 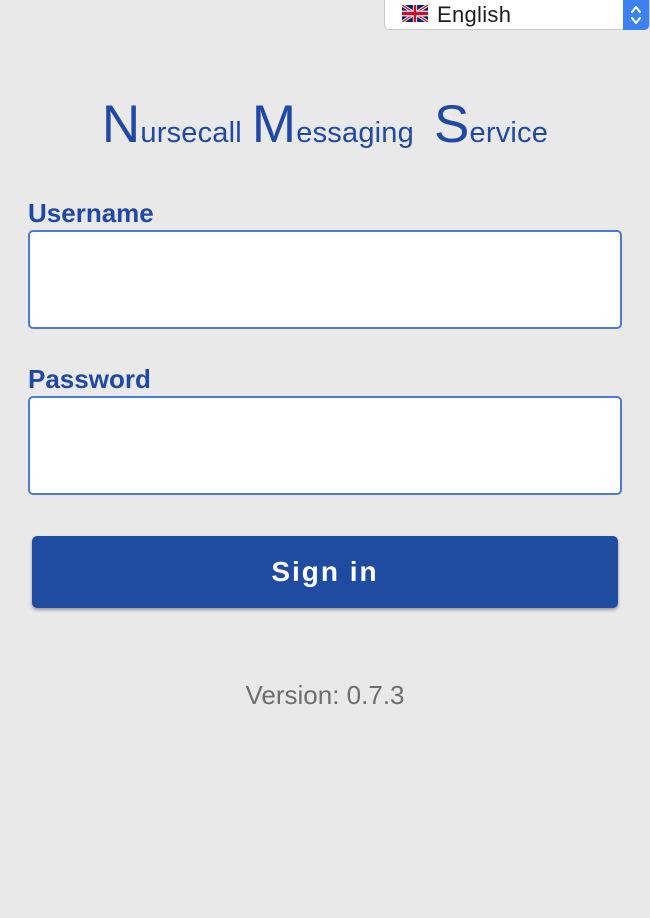 I want to click on password-input, so click(x=325, y=445).